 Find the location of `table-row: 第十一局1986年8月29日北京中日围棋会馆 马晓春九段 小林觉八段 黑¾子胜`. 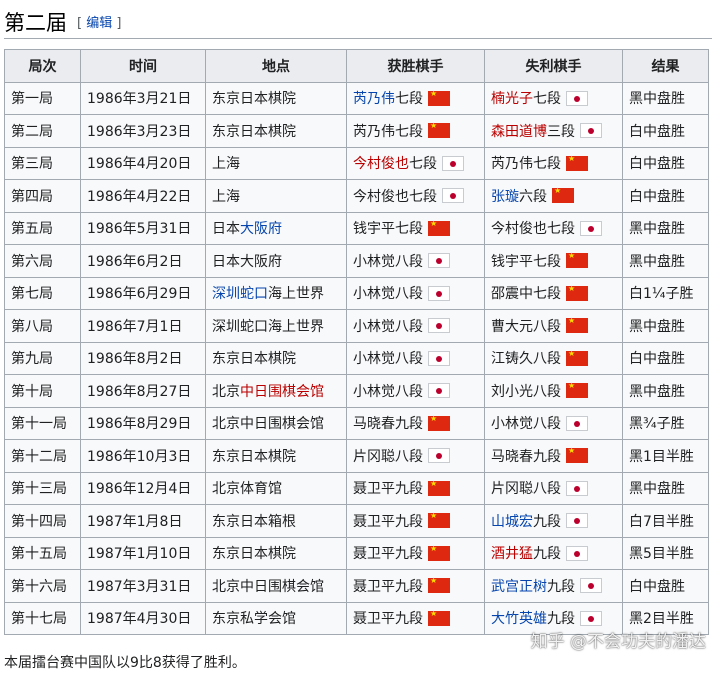

table-row: 第十一局1986年8月29日北京中日围棋会馆 马晓春九段 小林觉八段 黑¾子胜 is located at coordinates (356, 423).